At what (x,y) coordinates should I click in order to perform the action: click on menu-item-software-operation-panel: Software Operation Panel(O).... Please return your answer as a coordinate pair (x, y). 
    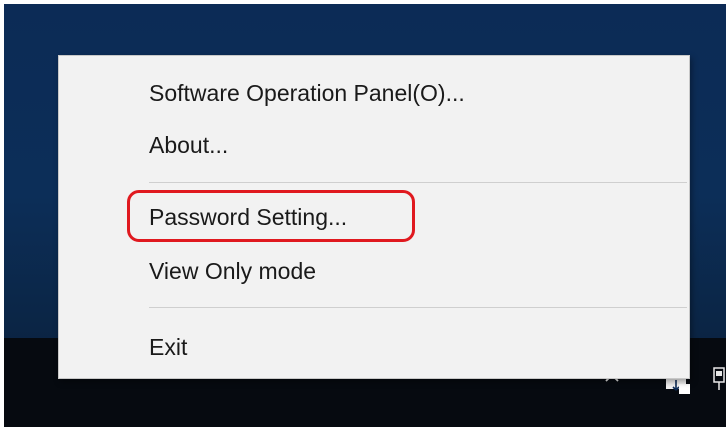
    Looking at the image, I should click on (374, 93).